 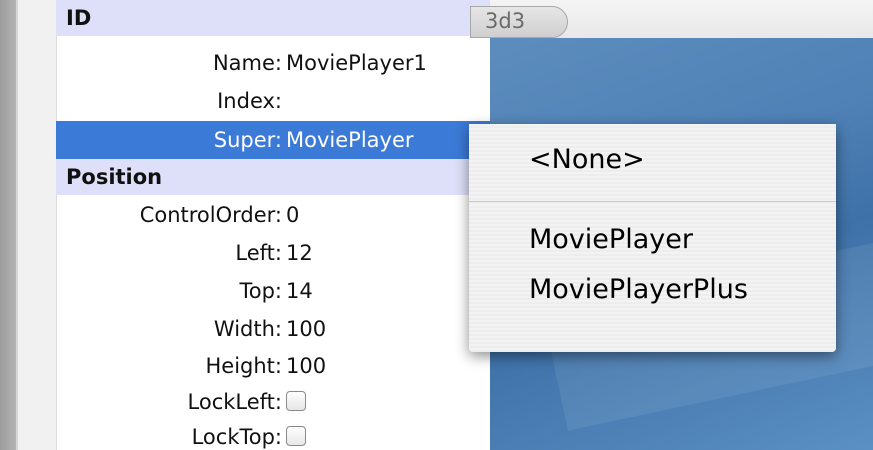 What do you see at coordinates (611, 239) in the screenshot?
I see `menu-item-movieplayer: MoviePlayer` at bounding box center [611, 239].